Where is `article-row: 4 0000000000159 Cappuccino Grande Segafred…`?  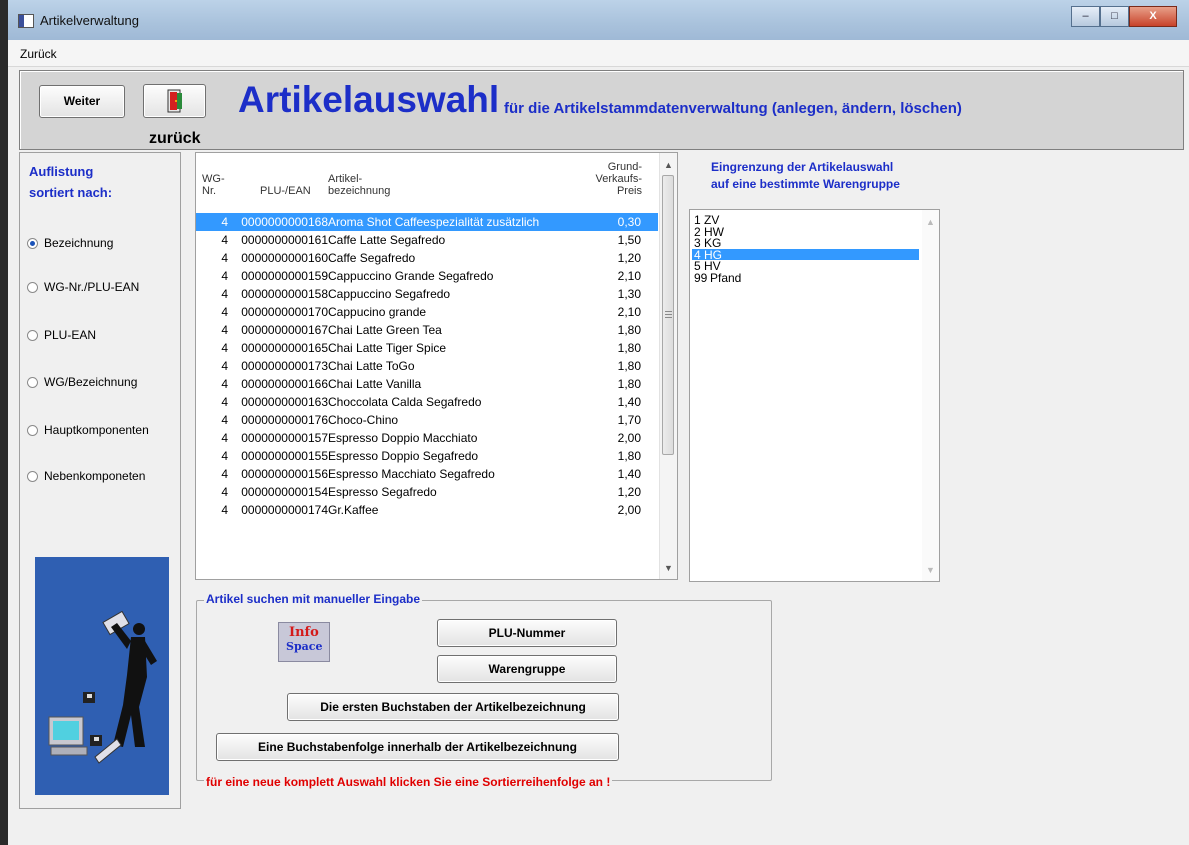
article-row: 4 0000000000159 Cappuccino Grande Segafred… is located at coordinates (427, 276).